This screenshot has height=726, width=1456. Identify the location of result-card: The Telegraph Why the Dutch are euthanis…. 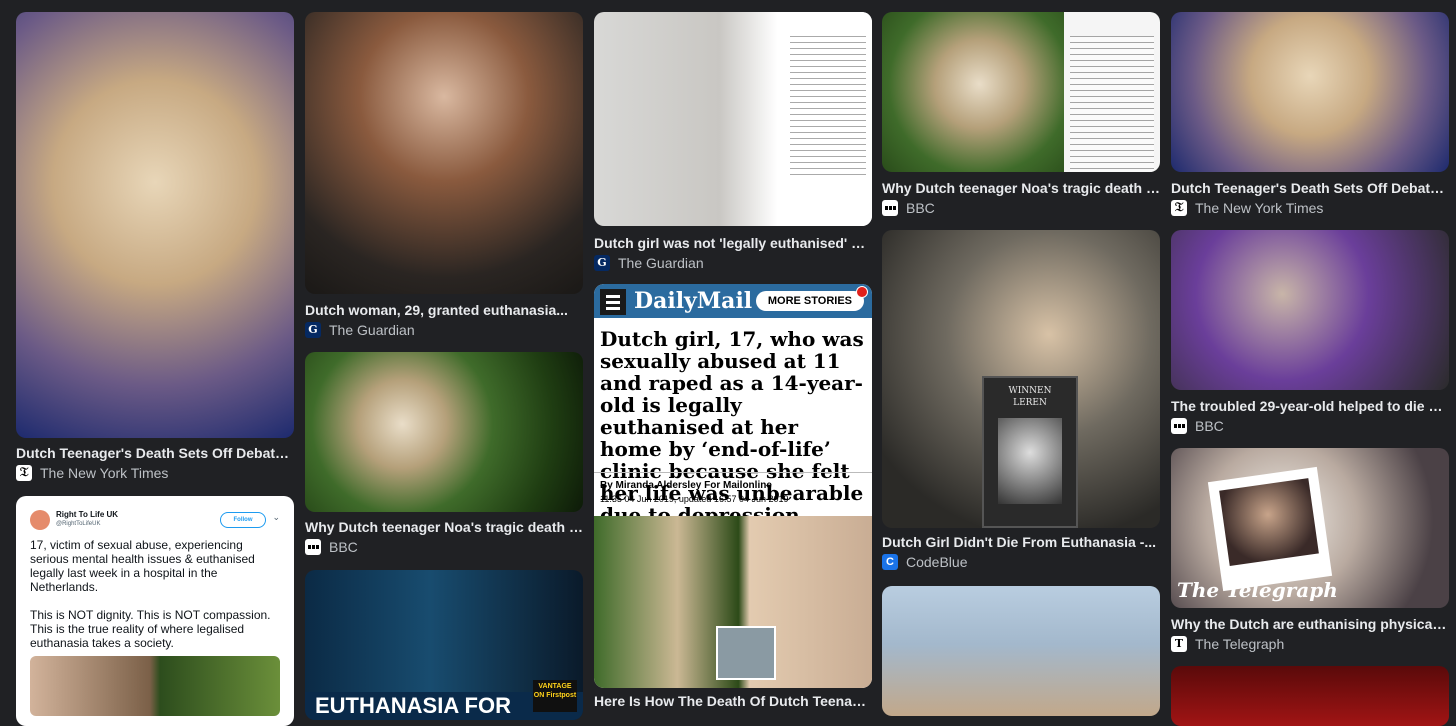
(1310, 551).